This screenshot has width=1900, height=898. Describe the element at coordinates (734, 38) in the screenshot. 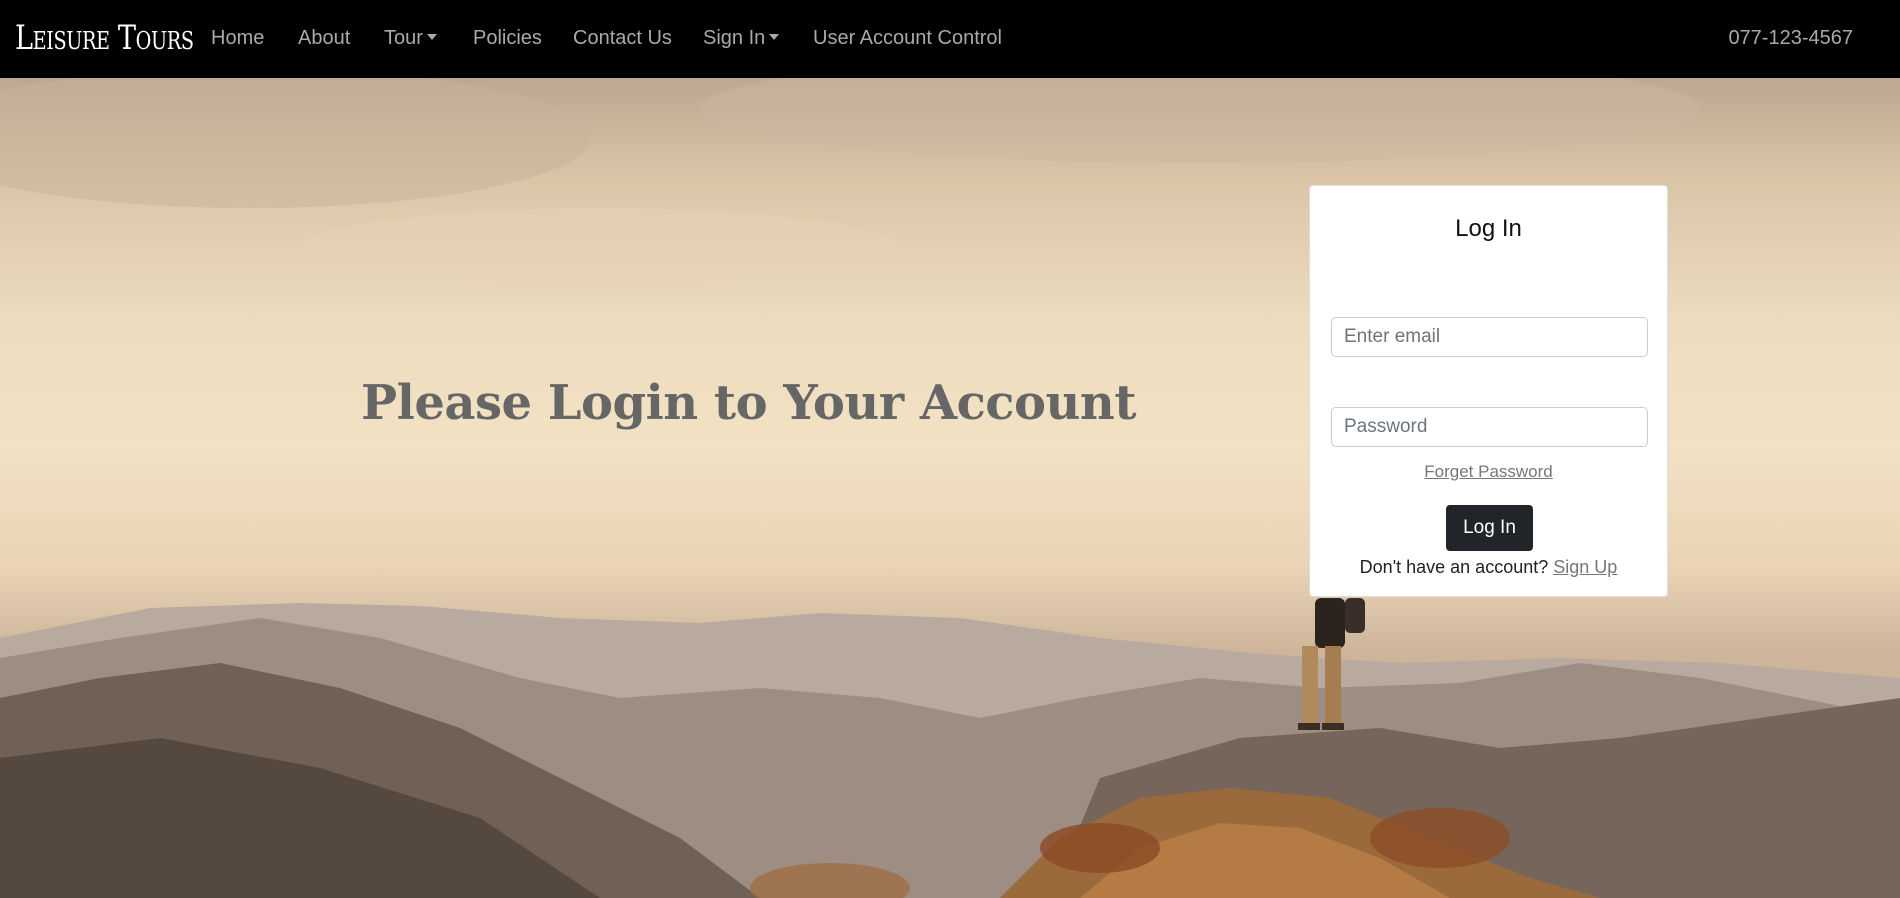

I see `nav-signin-label: Sign In` at that location.